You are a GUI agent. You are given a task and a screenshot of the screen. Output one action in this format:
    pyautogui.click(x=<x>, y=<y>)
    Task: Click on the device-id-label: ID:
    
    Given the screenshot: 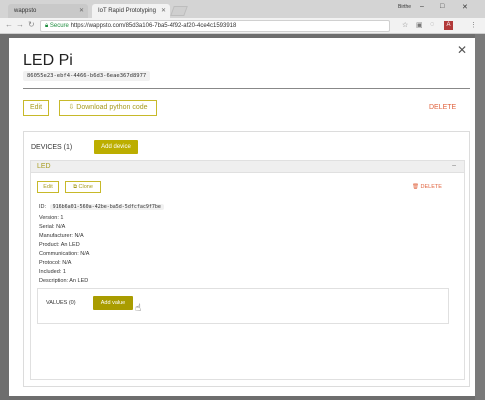 What is the action you would take?
    pyautogui.click(x=43, y=207)
    